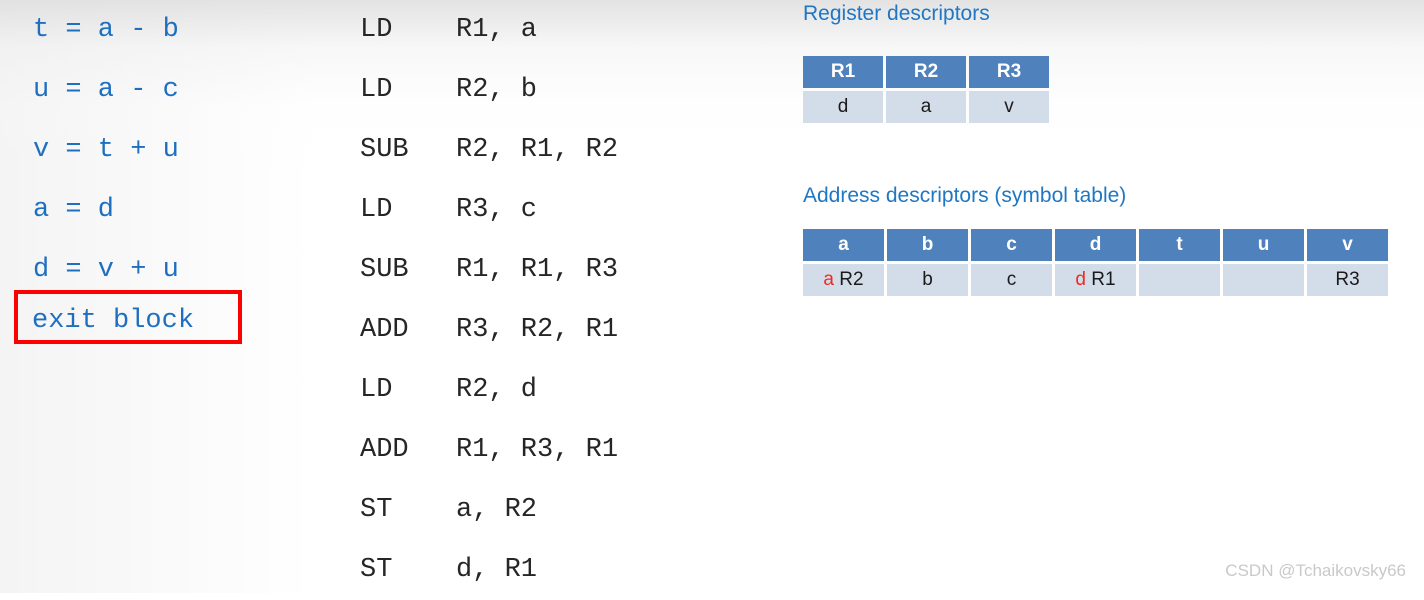 This screenshot has height=600, width=1424. I want to click on register-header-cell: R2, so click(926, 72).